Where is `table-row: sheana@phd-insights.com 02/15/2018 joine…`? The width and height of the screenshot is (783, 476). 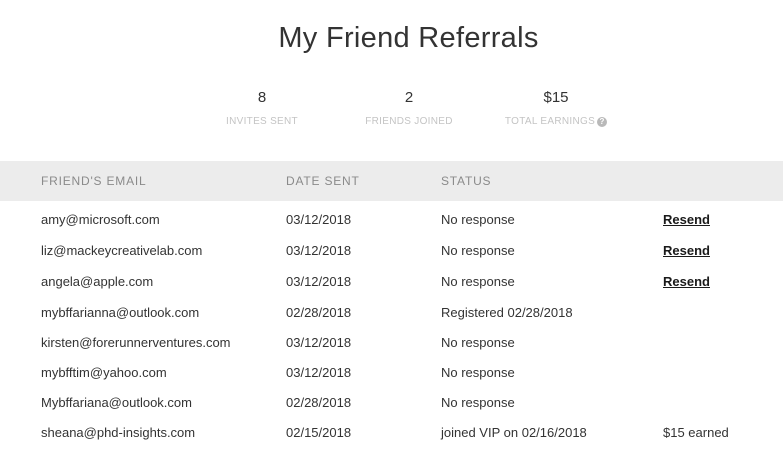 table-row: sheana@phd-insights.com 02/15/2018 joine… is located at coordinates (391, 429).